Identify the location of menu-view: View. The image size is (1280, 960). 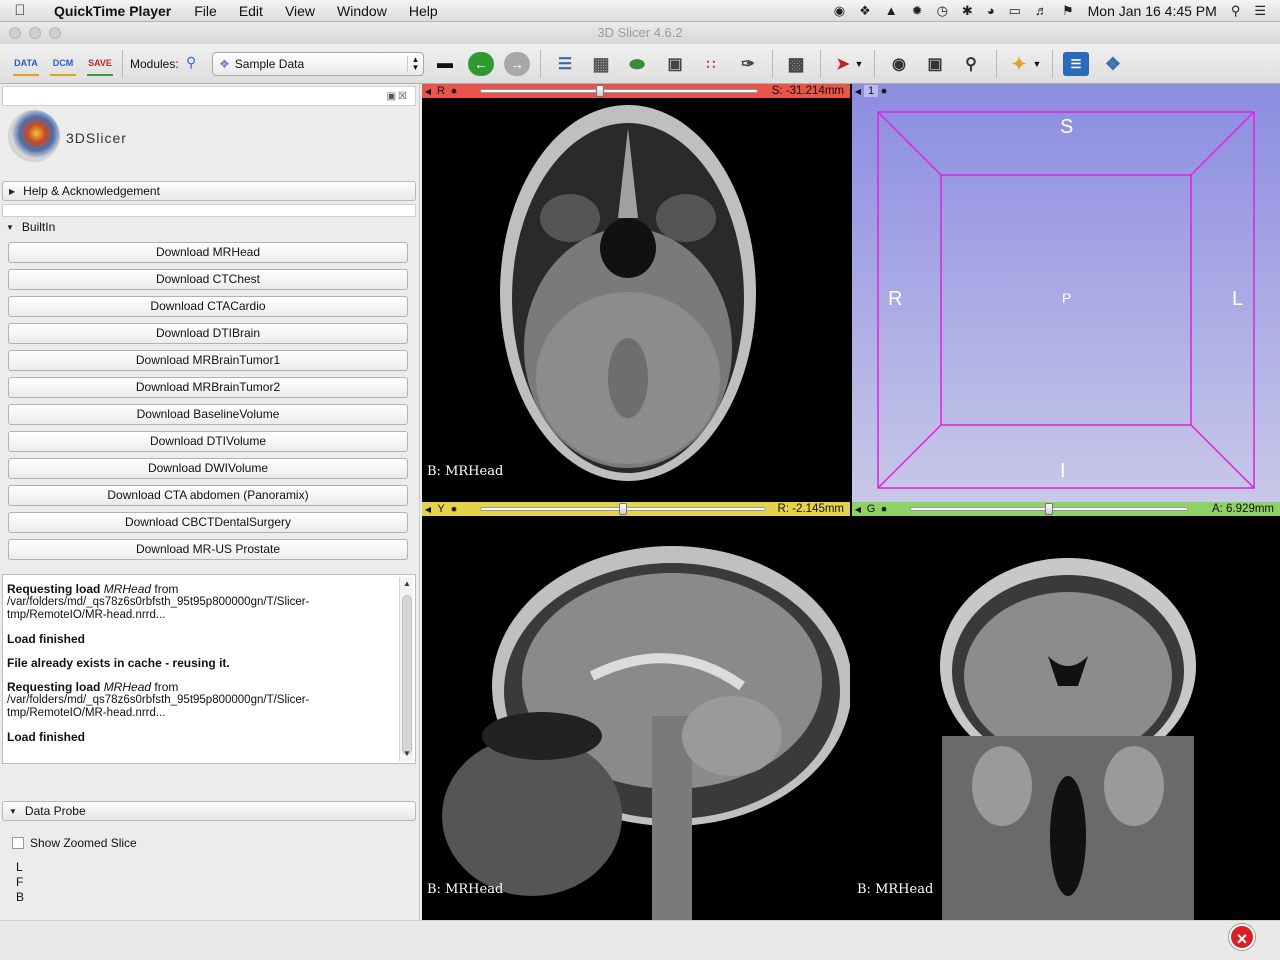
(300, 11).